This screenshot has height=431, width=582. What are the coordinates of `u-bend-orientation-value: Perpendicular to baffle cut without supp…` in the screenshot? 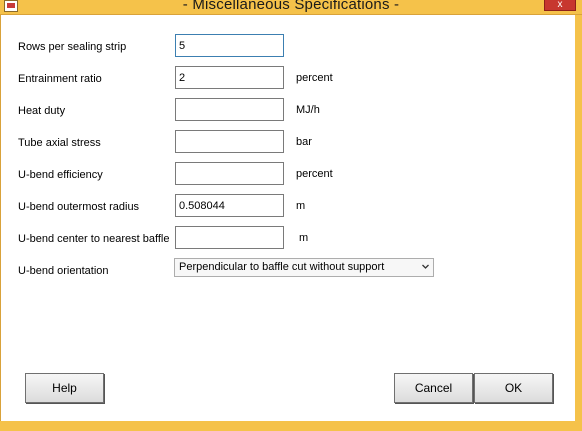 It's located at (282, 267).